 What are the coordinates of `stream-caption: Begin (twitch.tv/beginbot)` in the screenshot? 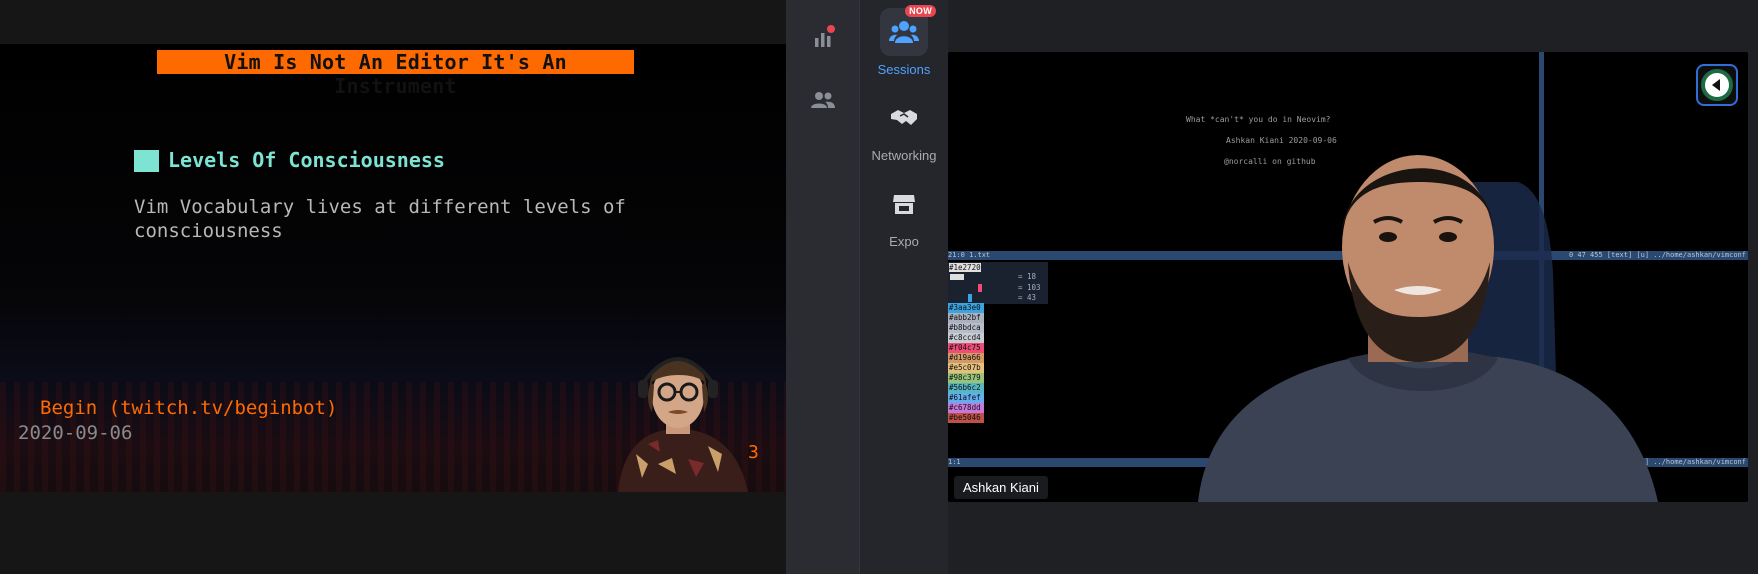 It's located at (189, 408).